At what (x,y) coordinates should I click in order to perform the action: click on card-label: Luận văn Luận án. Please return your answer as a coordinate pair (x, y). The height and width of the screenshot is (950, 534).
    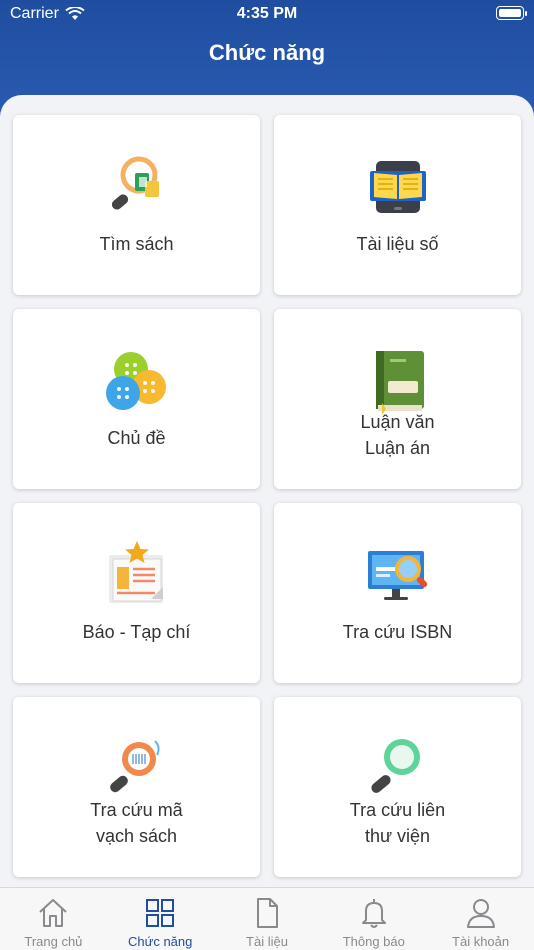
    Looking at the image, I should click on (397, 435).